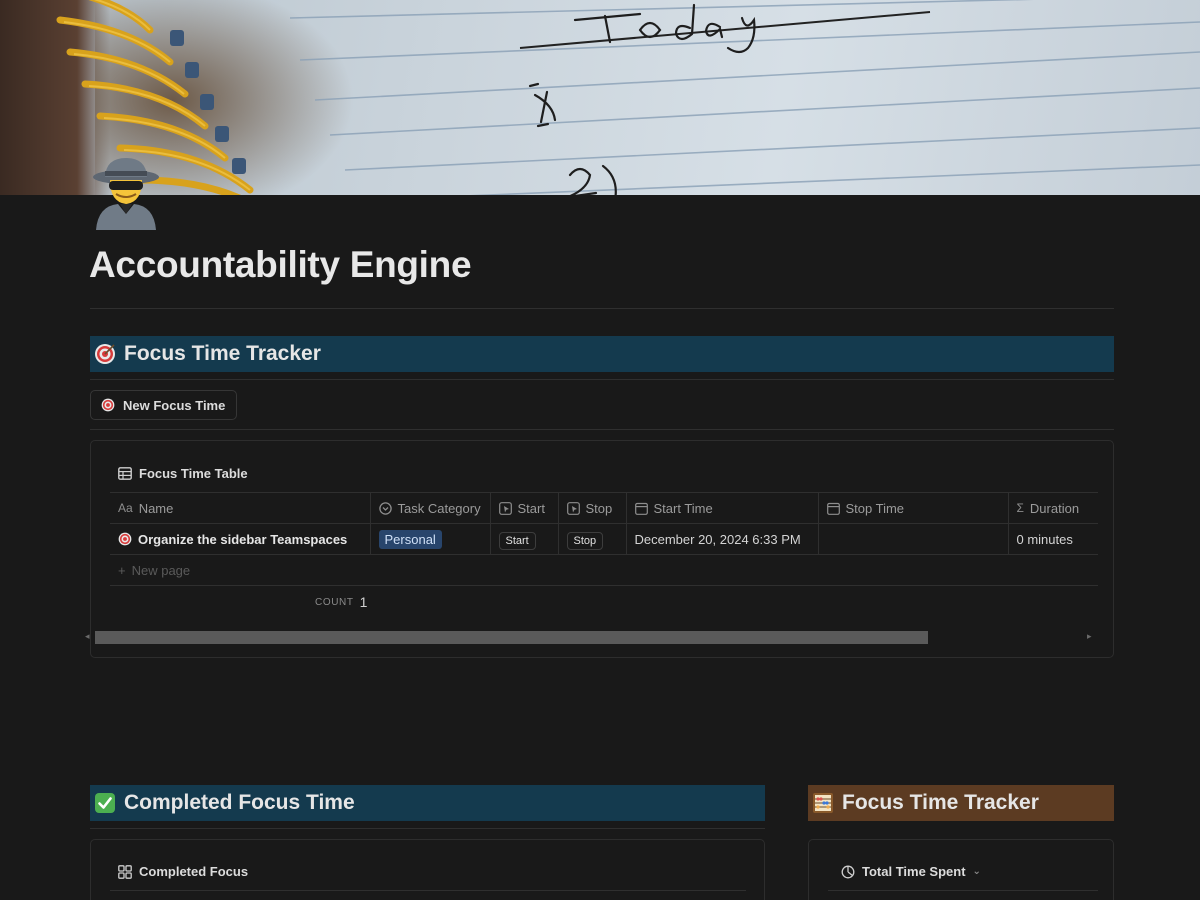 This screenshot has height=900, width=1200. I want to click on focus-tracker-heading-text: Focus Time Tracker, so click(222, 353).